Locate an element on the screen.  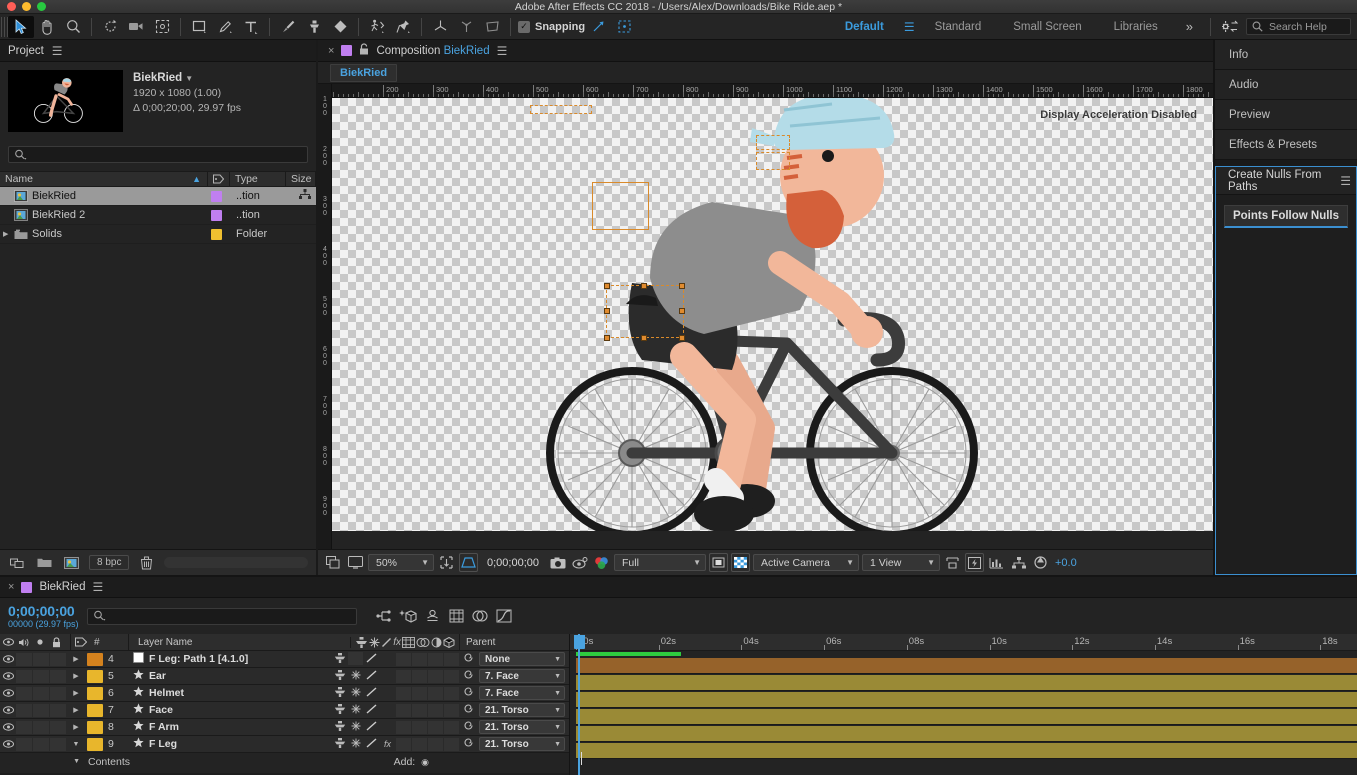
axis-local-tool is located at coordinates (466, 27).